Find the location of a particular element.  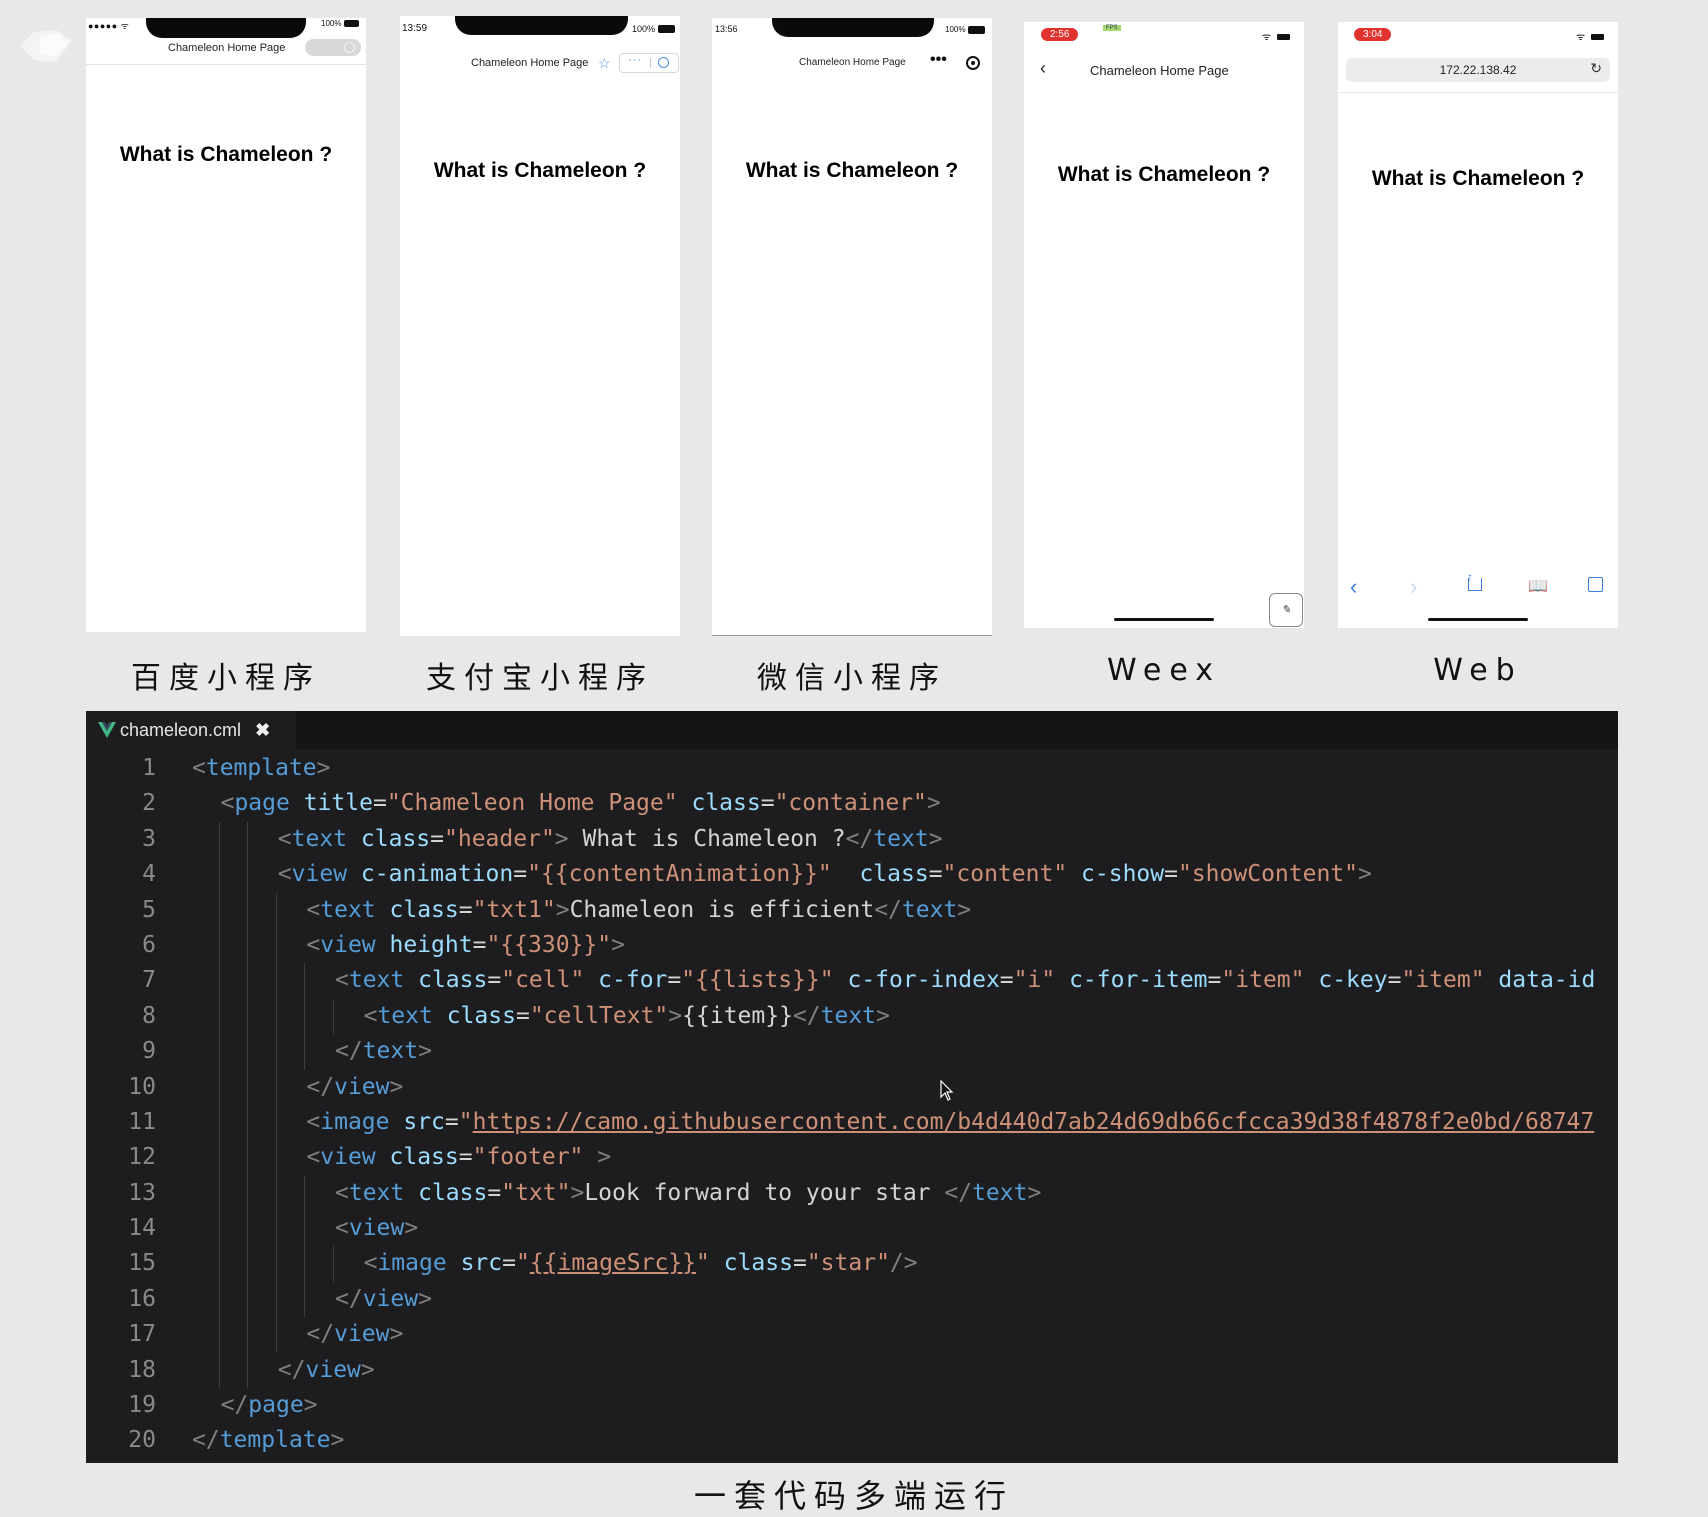

code-token: /> is located at coordinates (903, 1263).